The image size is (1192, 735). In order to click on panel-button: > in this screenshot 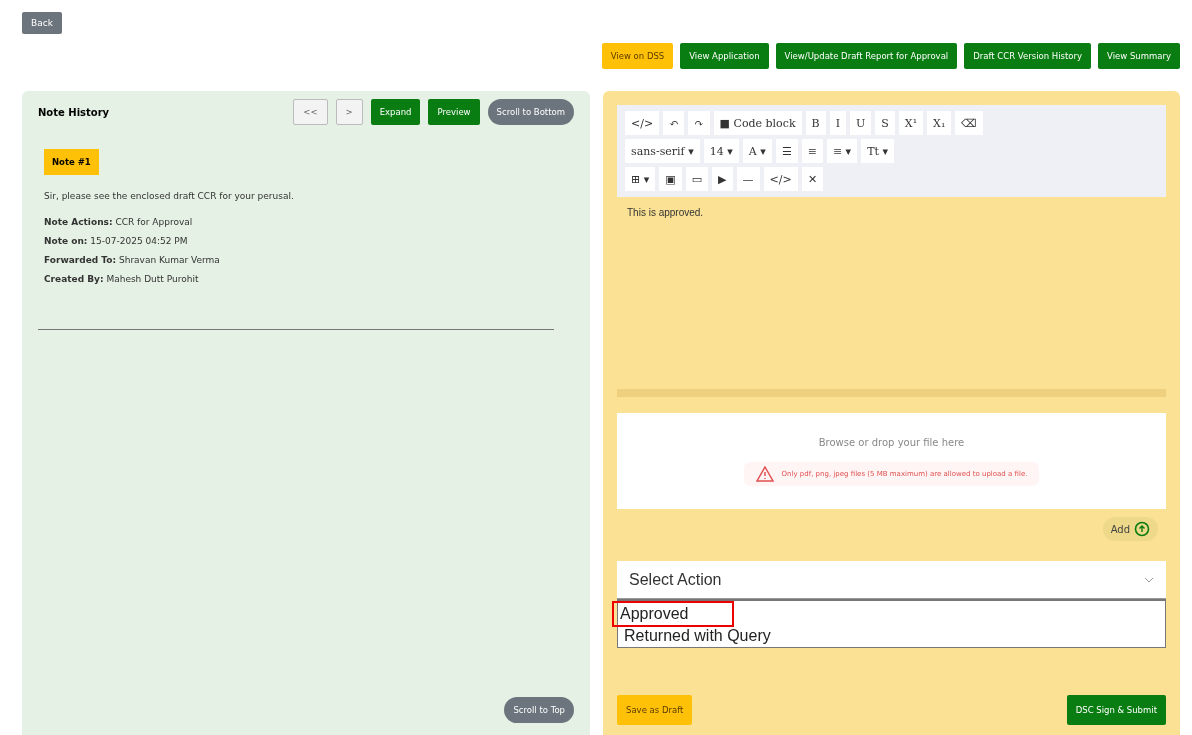, I will do `click(349, 112)`.